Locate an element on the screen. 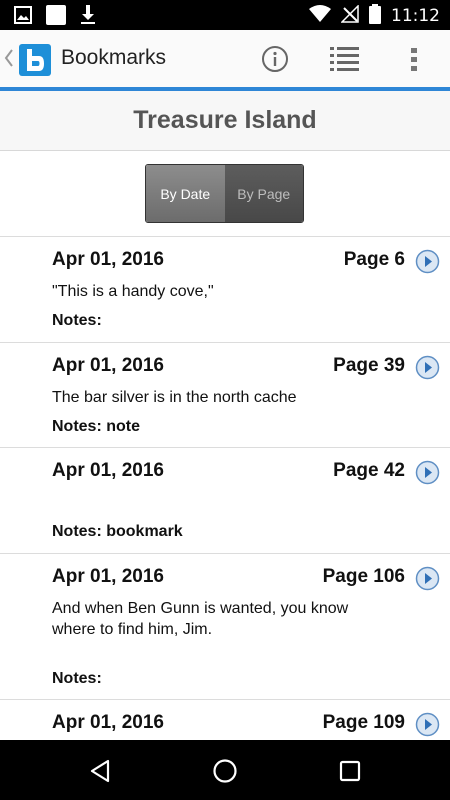  download-icon is located at coordinates (88, 17).